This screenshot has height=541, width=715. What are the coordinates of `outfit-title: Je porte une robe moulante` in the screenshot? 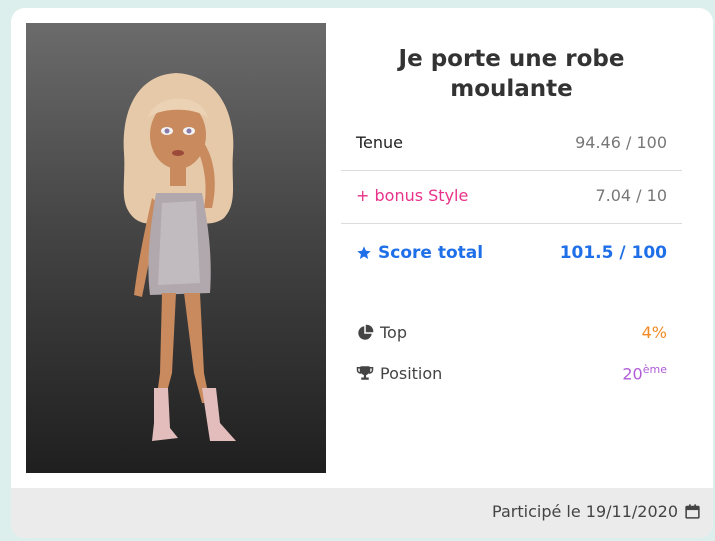 It's located at (511, 74).